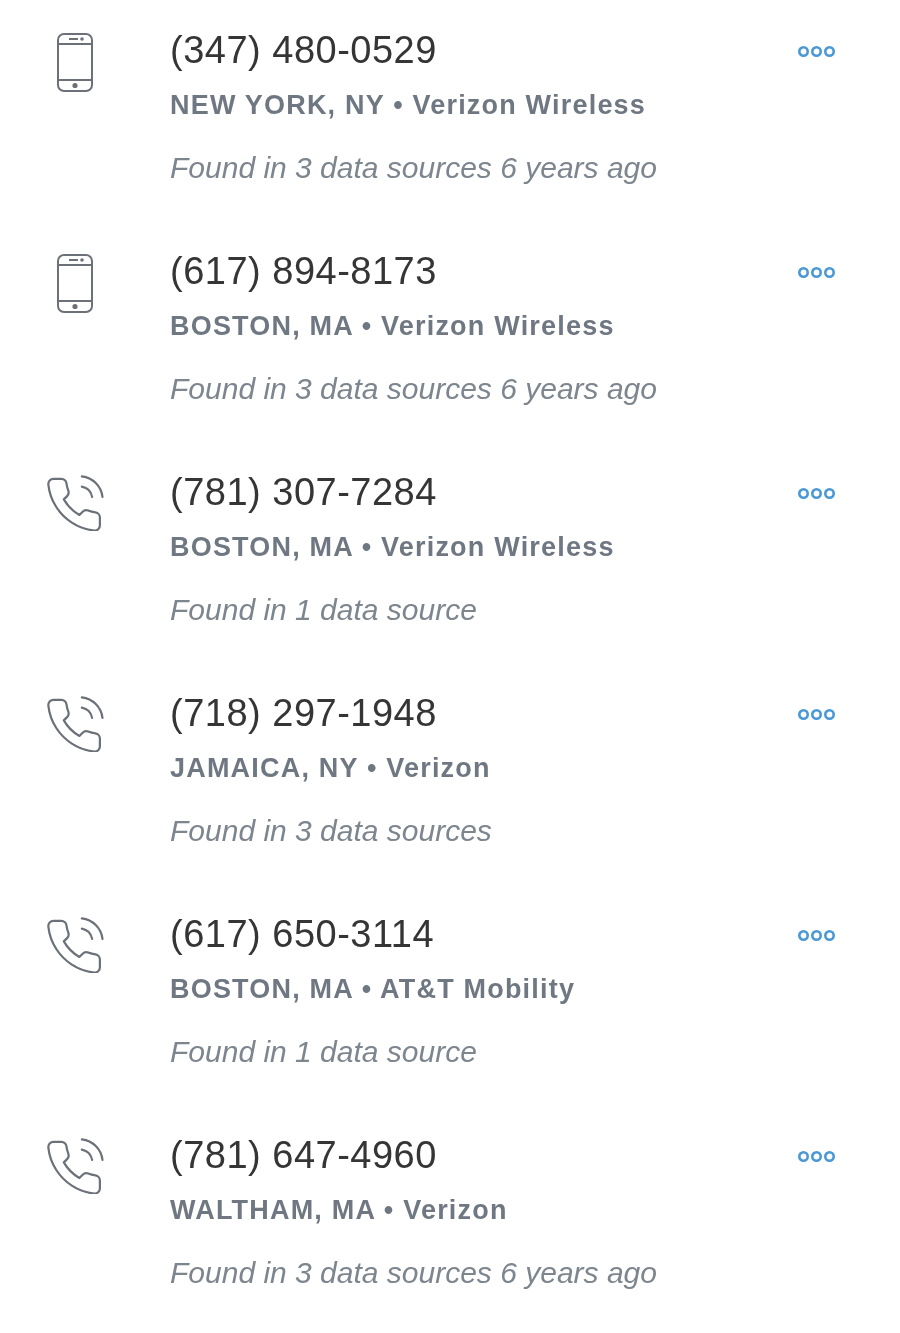 The width and height of the screenshot is (900, 1333). Describe the element at coordinates (373, 989) in the screenshot. I see `location-carrier-text: BOSTON, MA • AT&T Mobility` at that location.